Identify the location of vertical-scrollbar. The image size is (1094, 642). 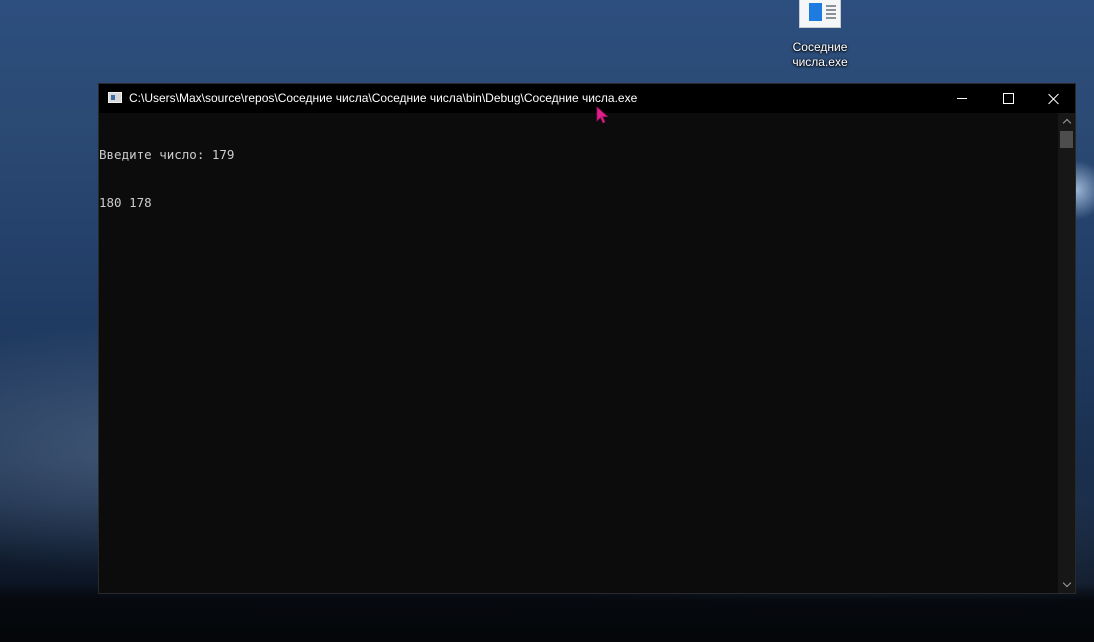
(1066, 353).